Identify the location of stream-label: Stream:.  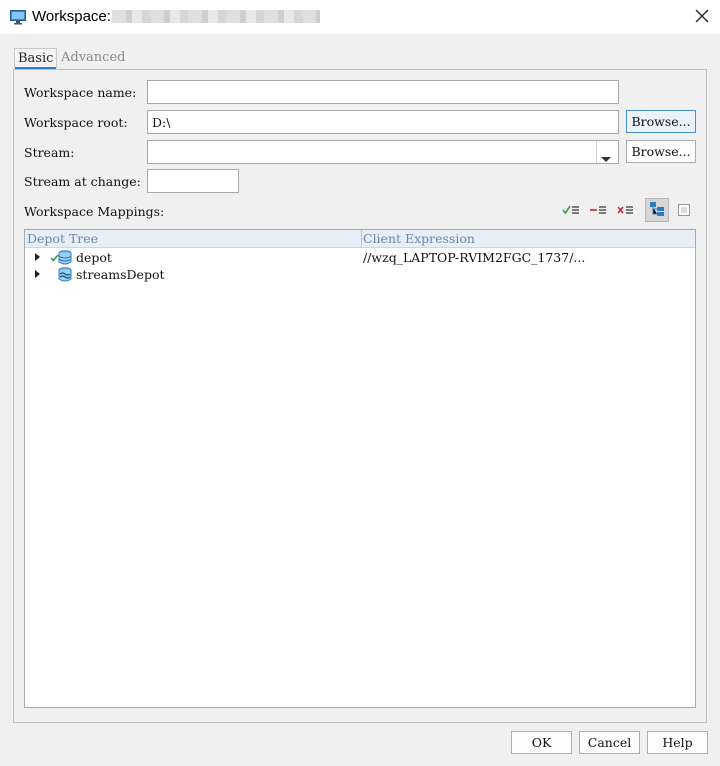
(49, 152).